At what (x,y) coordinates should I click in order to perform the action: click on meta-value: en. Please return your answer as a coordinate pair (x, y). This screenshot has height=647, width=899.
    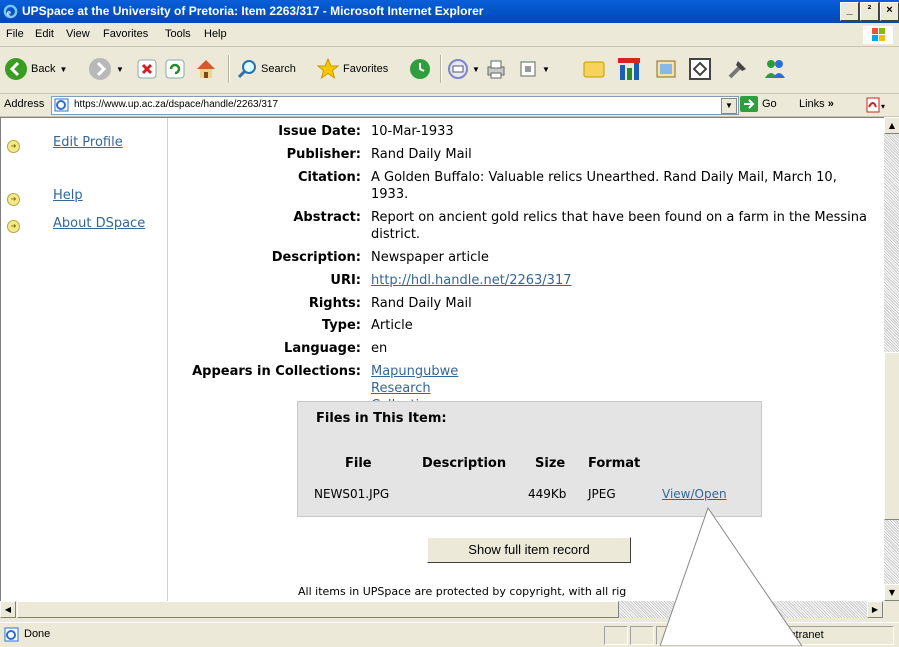
    Looking at the image, I should click on (379, 348).